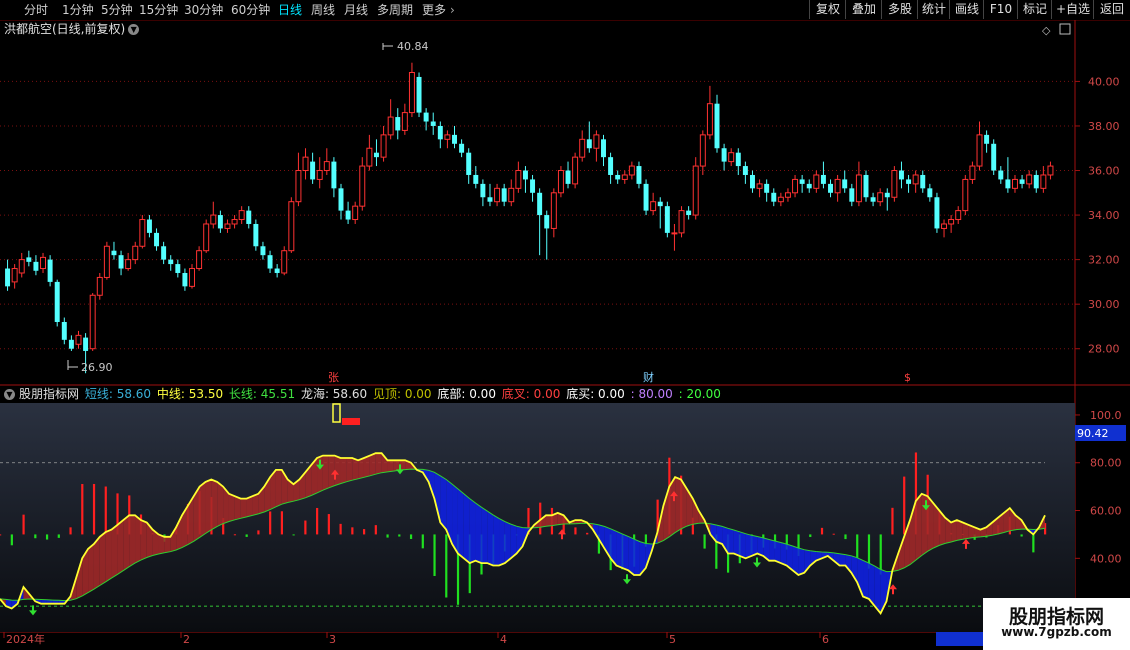 The image size is (1130, 650). What do you see at coordinates (333, 377) in the screenshot?
I see `zhang-marker: 张` at bounding box center [333, 377].